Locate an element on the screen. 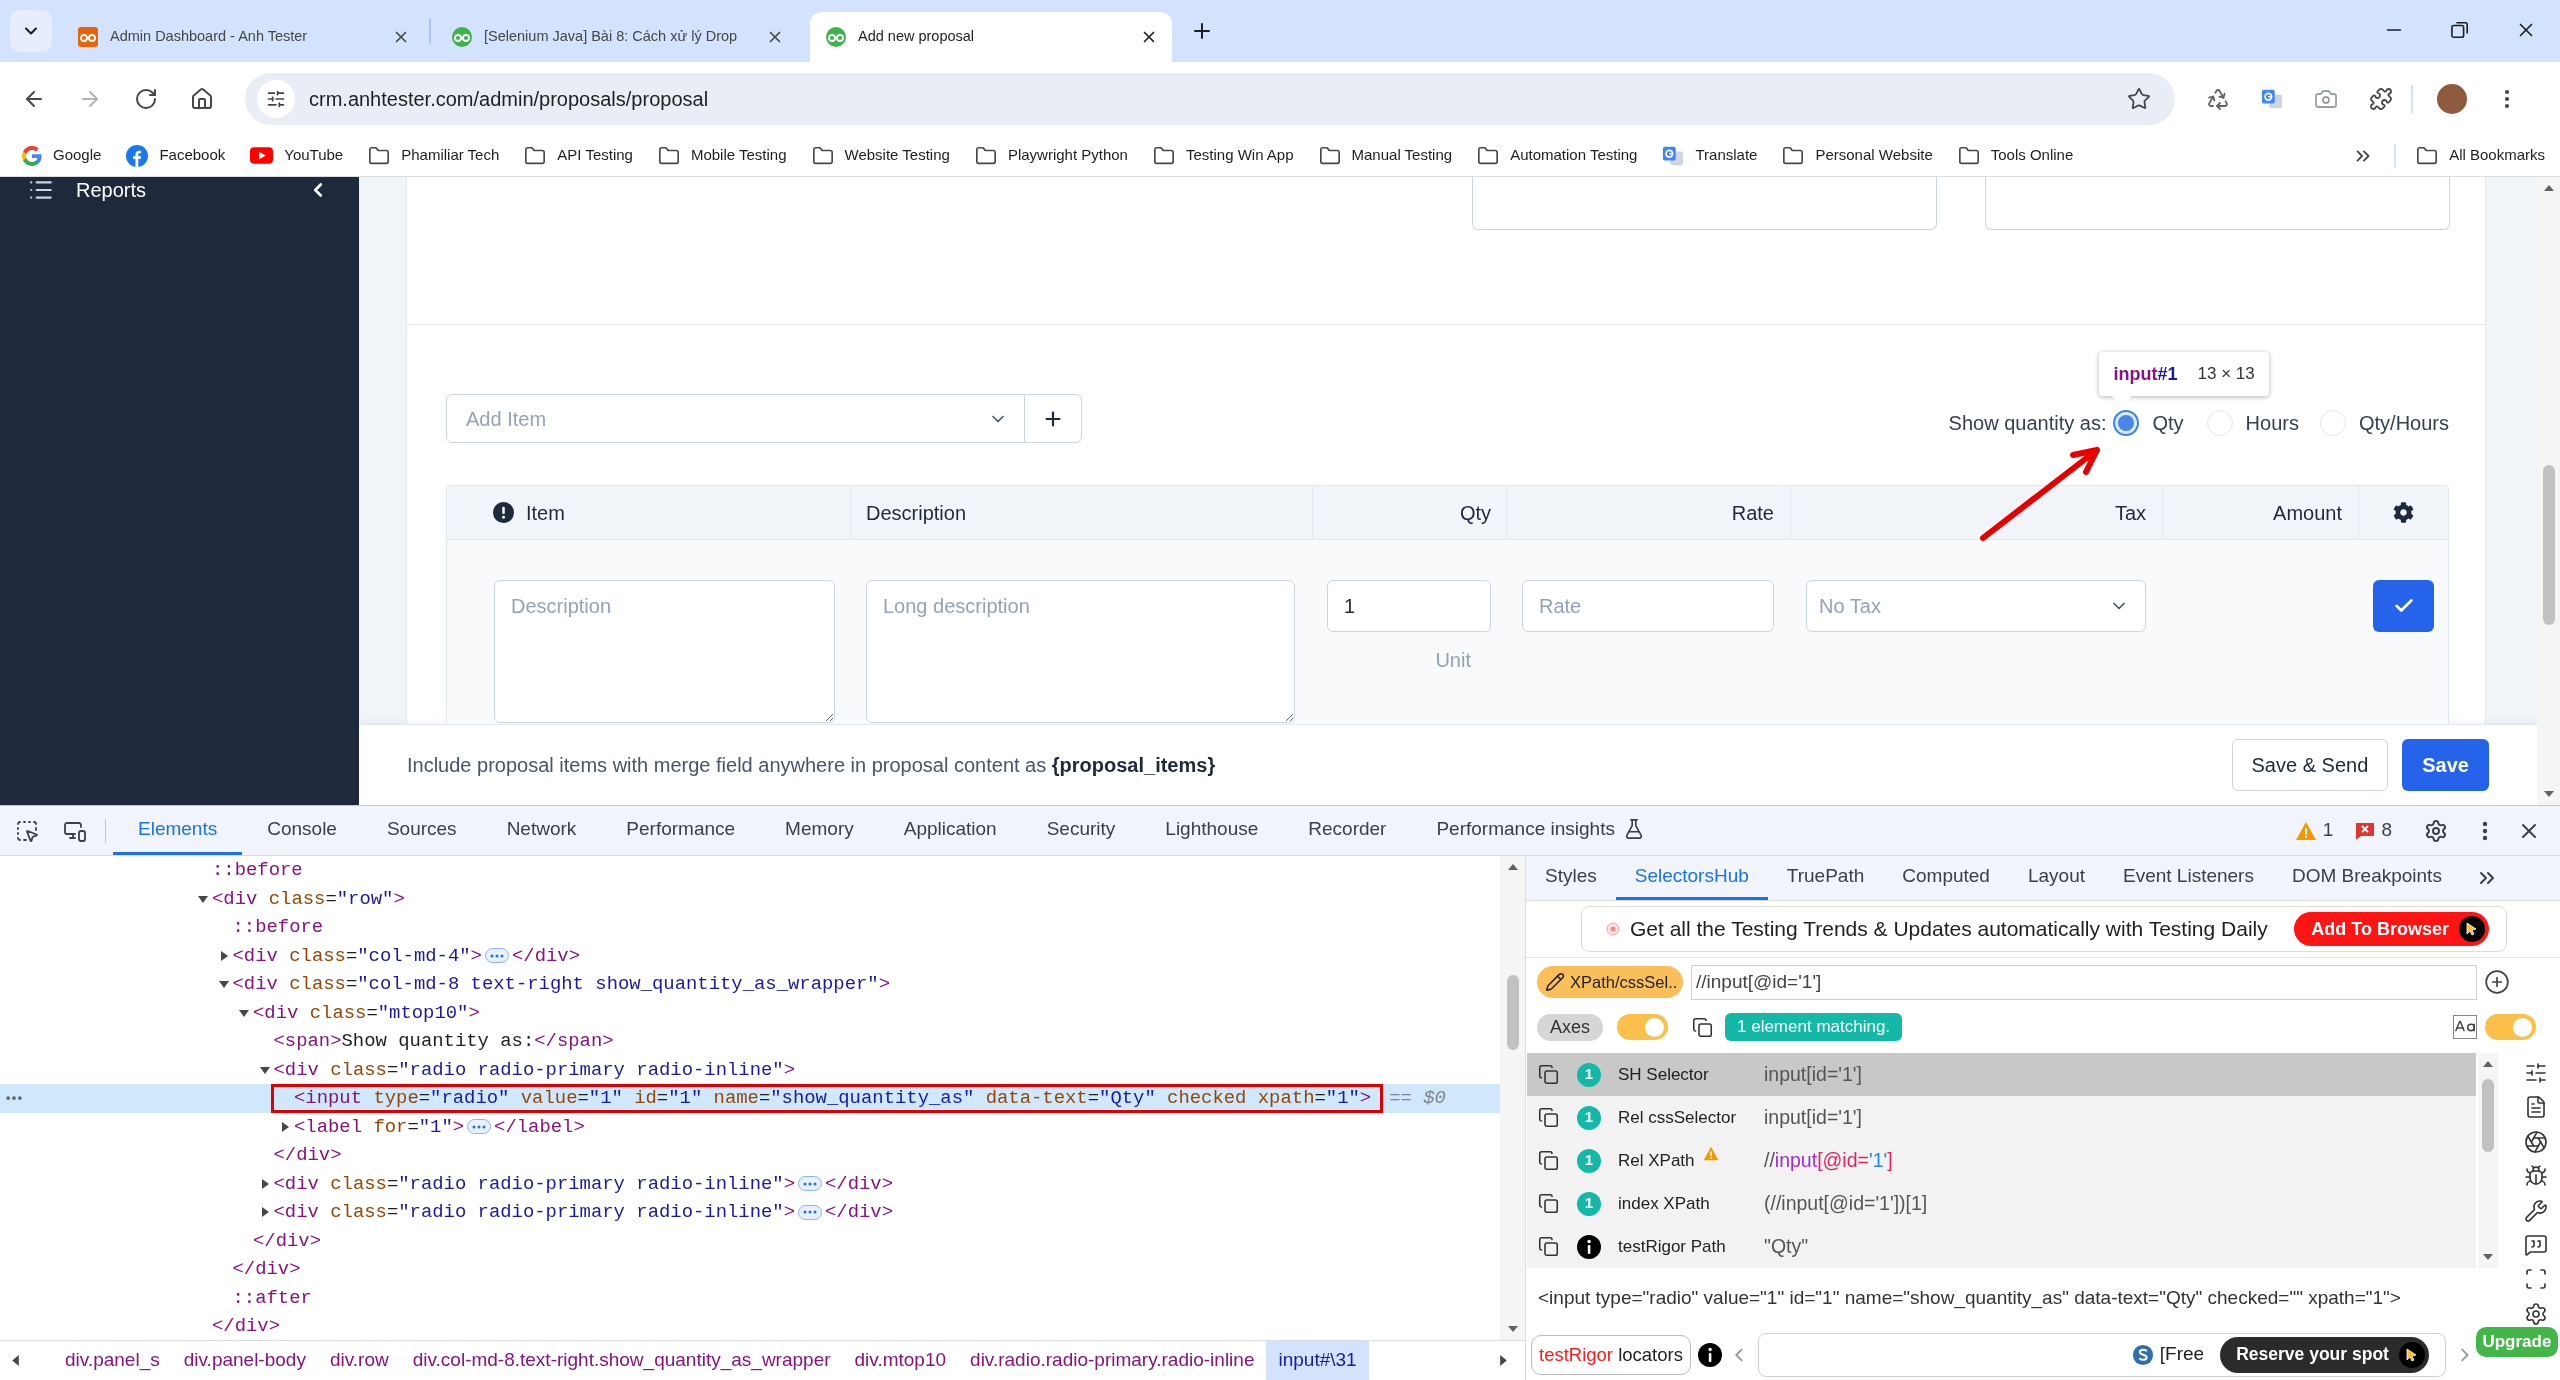 The image size is (2560, 1380). devtools-tab: Application is located at coordinates (950, 830).